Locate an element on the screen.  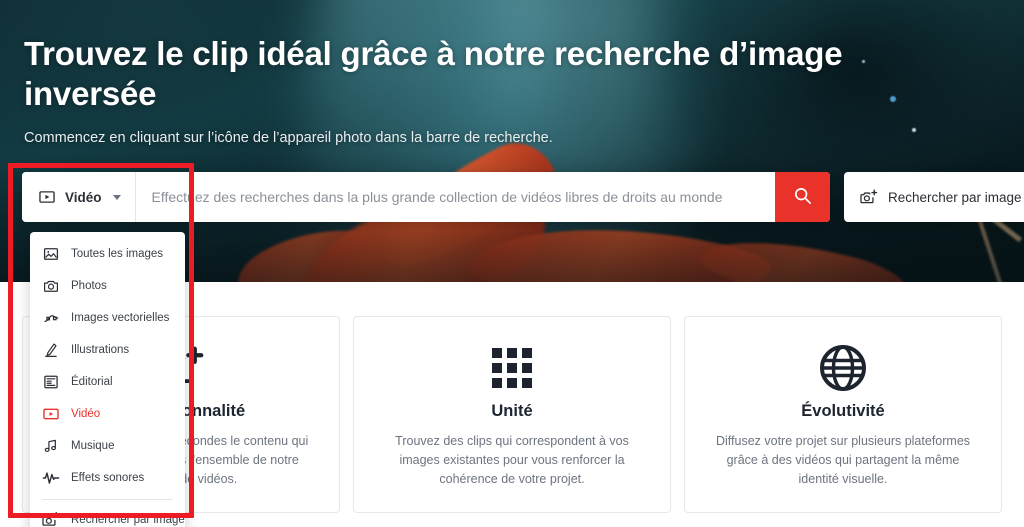
dropdown-item-photos: Photos is located at coordinates (107, 286).